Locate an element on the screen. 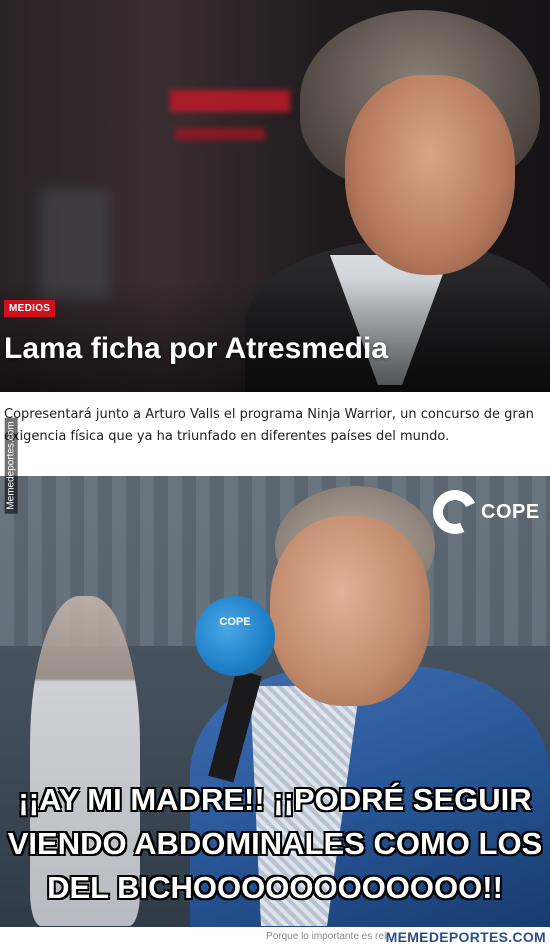  cope-logo-icon is located at coordinates (455, 512).